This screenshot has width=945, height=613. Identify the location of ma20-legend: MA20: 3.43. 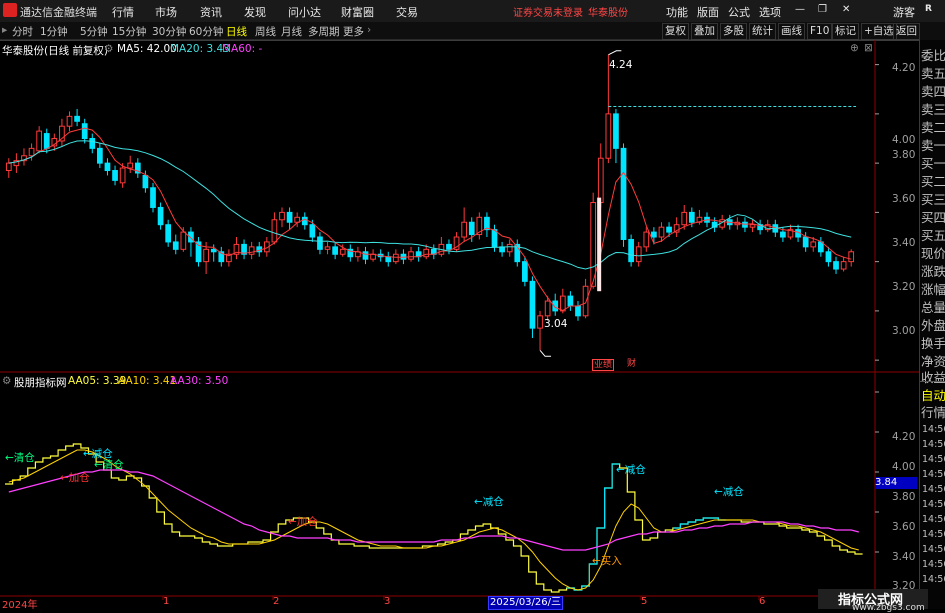
(200, 49).